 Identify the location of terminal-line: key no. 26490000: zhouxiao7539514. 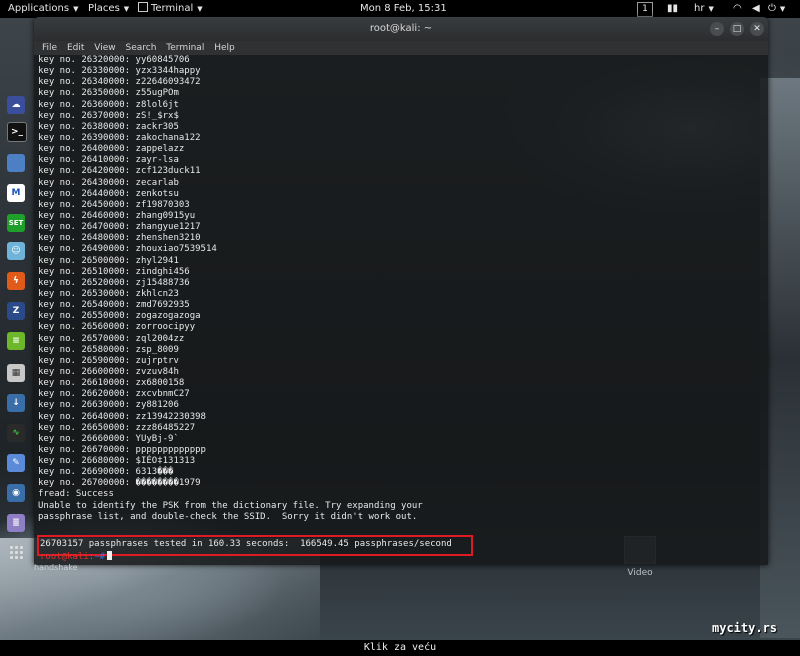
(127, 249).